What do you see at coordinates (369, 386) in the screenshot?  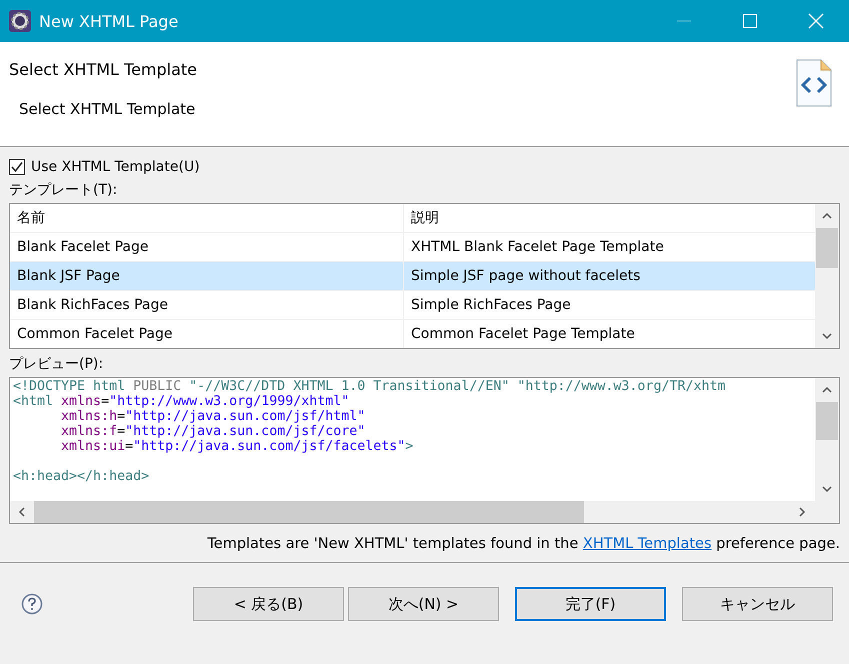 I see `code-line: <!DOCTYPE html PUBLIC "-//W3C//DTD XHTML 1.0 Transitional//EN" "http://www.w3.org/TR/xhtm` at bounding box center [369, 386].